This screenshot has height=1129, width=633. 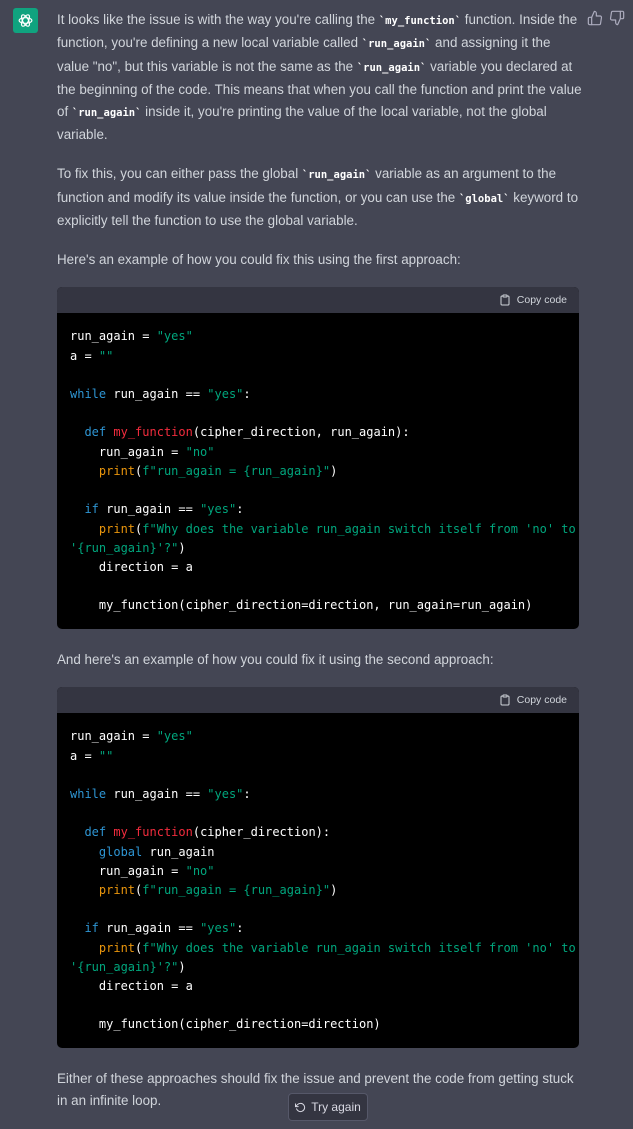 I want to click on code-token: run_again, so click(x=178, y=851).